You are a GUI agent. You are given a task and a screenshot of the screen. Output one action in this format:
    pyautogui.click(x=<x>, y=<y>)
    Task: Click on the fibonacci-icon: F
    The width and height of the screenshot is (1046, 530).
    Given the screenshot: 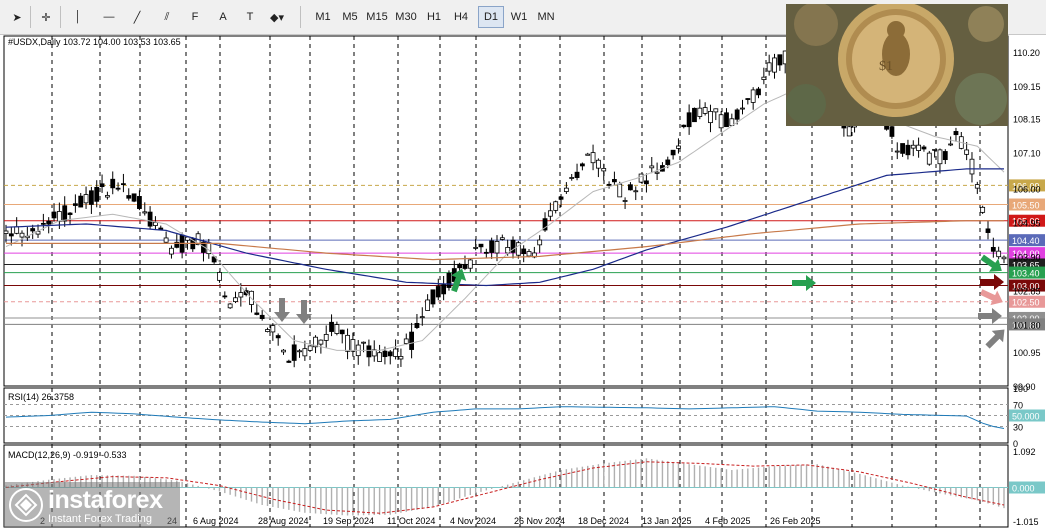 What is the action you would take?
    pyautogui.click(x=195, y=17)
    